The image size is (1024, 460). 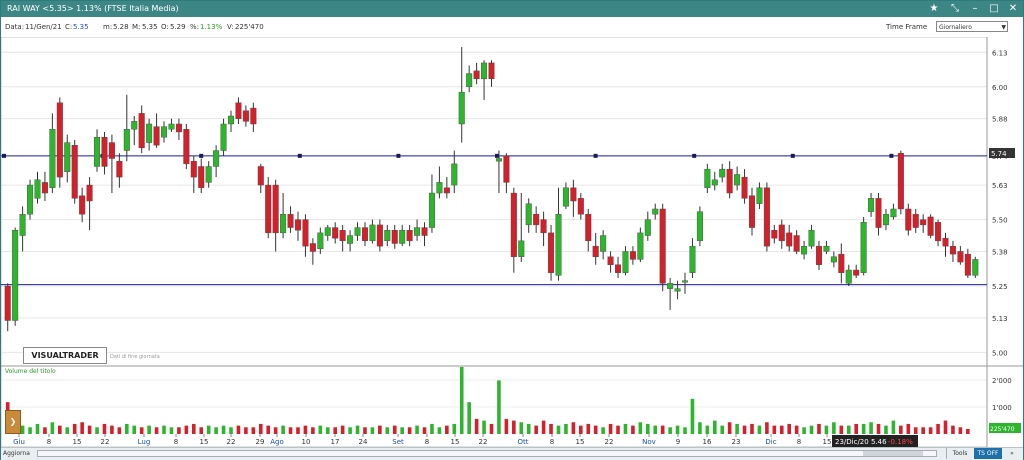 What do you see at coordinates (260, 442) in the screenshot?
I see `date-tick: 29` at bounding box center [260, 442].